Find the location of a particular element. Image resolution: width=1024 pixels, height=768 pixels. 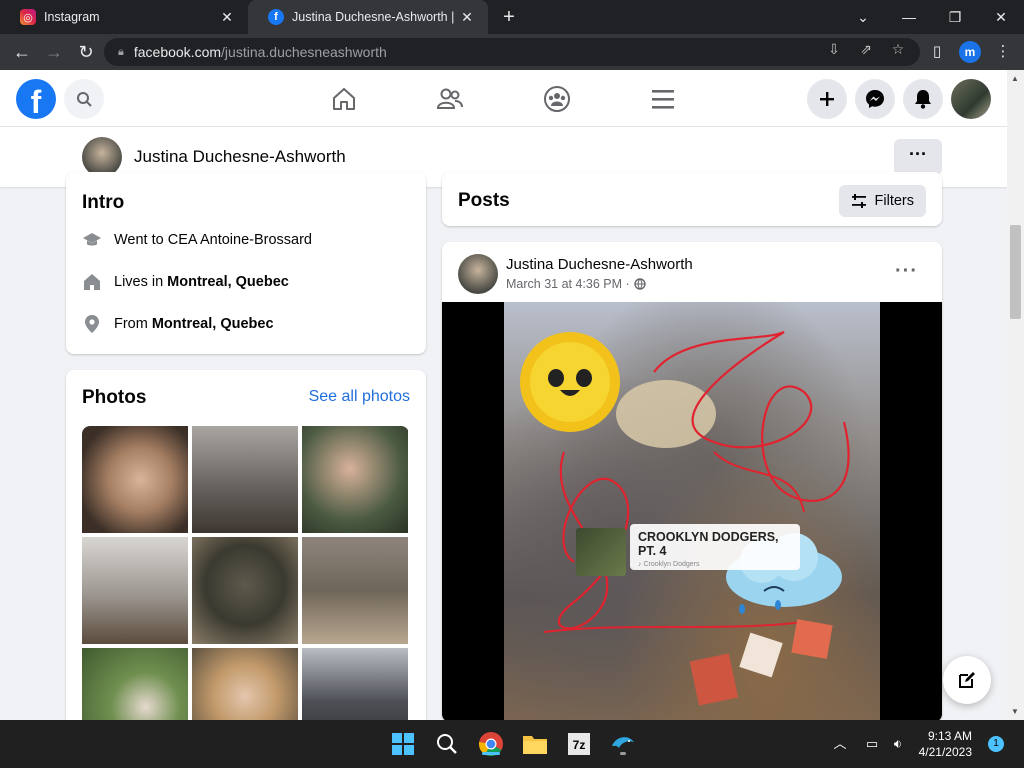

tab-search-icon: ⌄ is located at coordinates (863, 17).